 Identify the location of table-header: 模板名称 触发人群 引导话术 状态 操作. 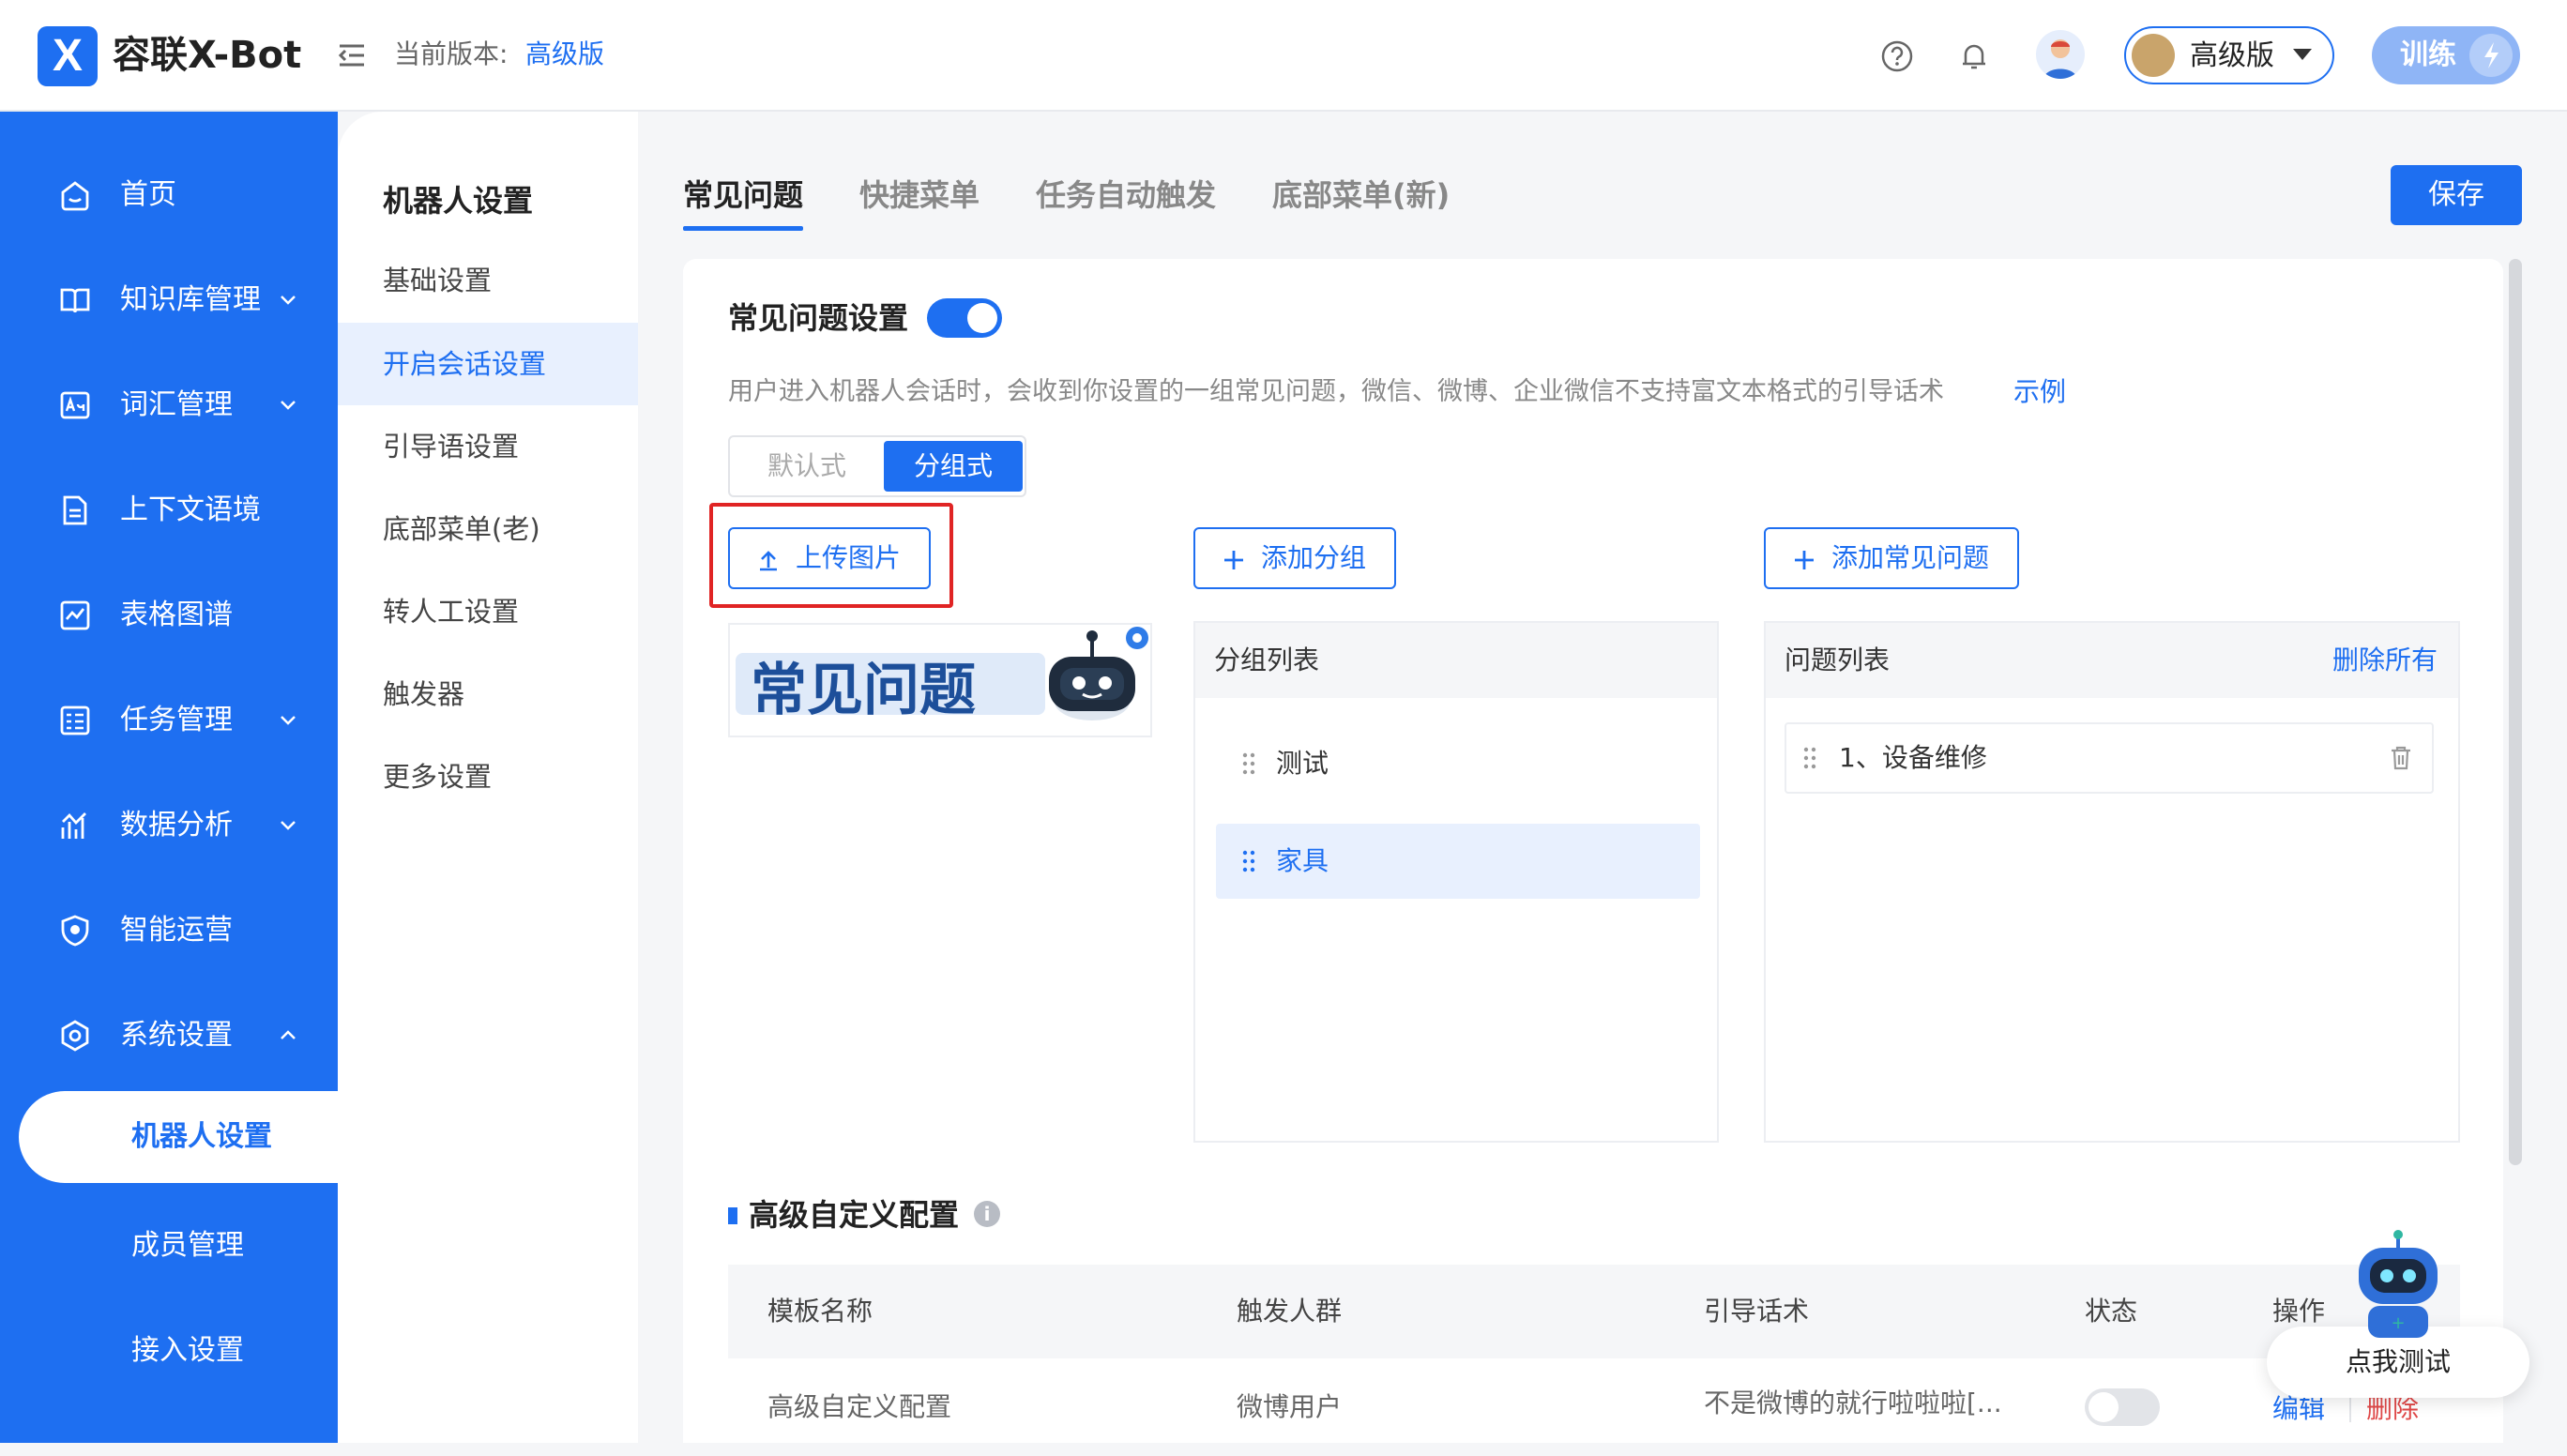
(1594, 1311).